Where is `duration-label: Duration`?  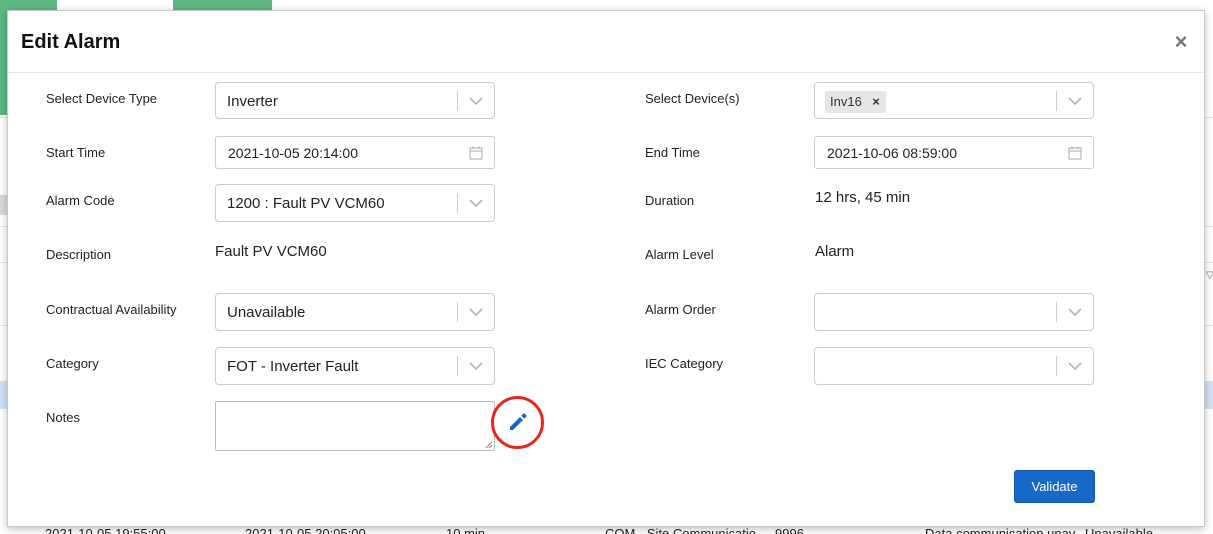 duration-label: Duration is located at coordinates (670, 200).